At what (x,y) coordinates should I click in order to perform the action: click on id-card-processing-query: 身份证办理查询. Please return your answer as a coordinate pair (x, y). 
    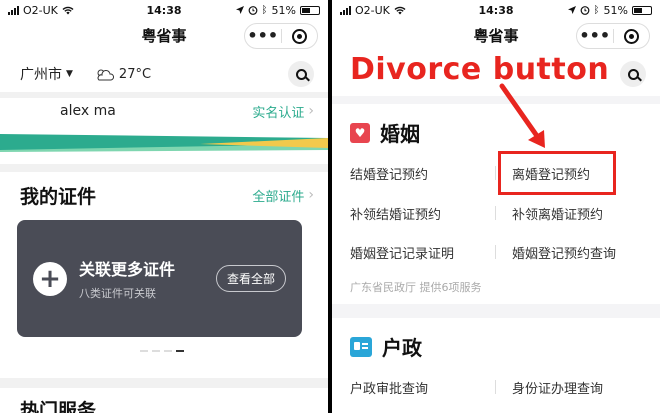
    Looking at the image, I should click on (557, 387).